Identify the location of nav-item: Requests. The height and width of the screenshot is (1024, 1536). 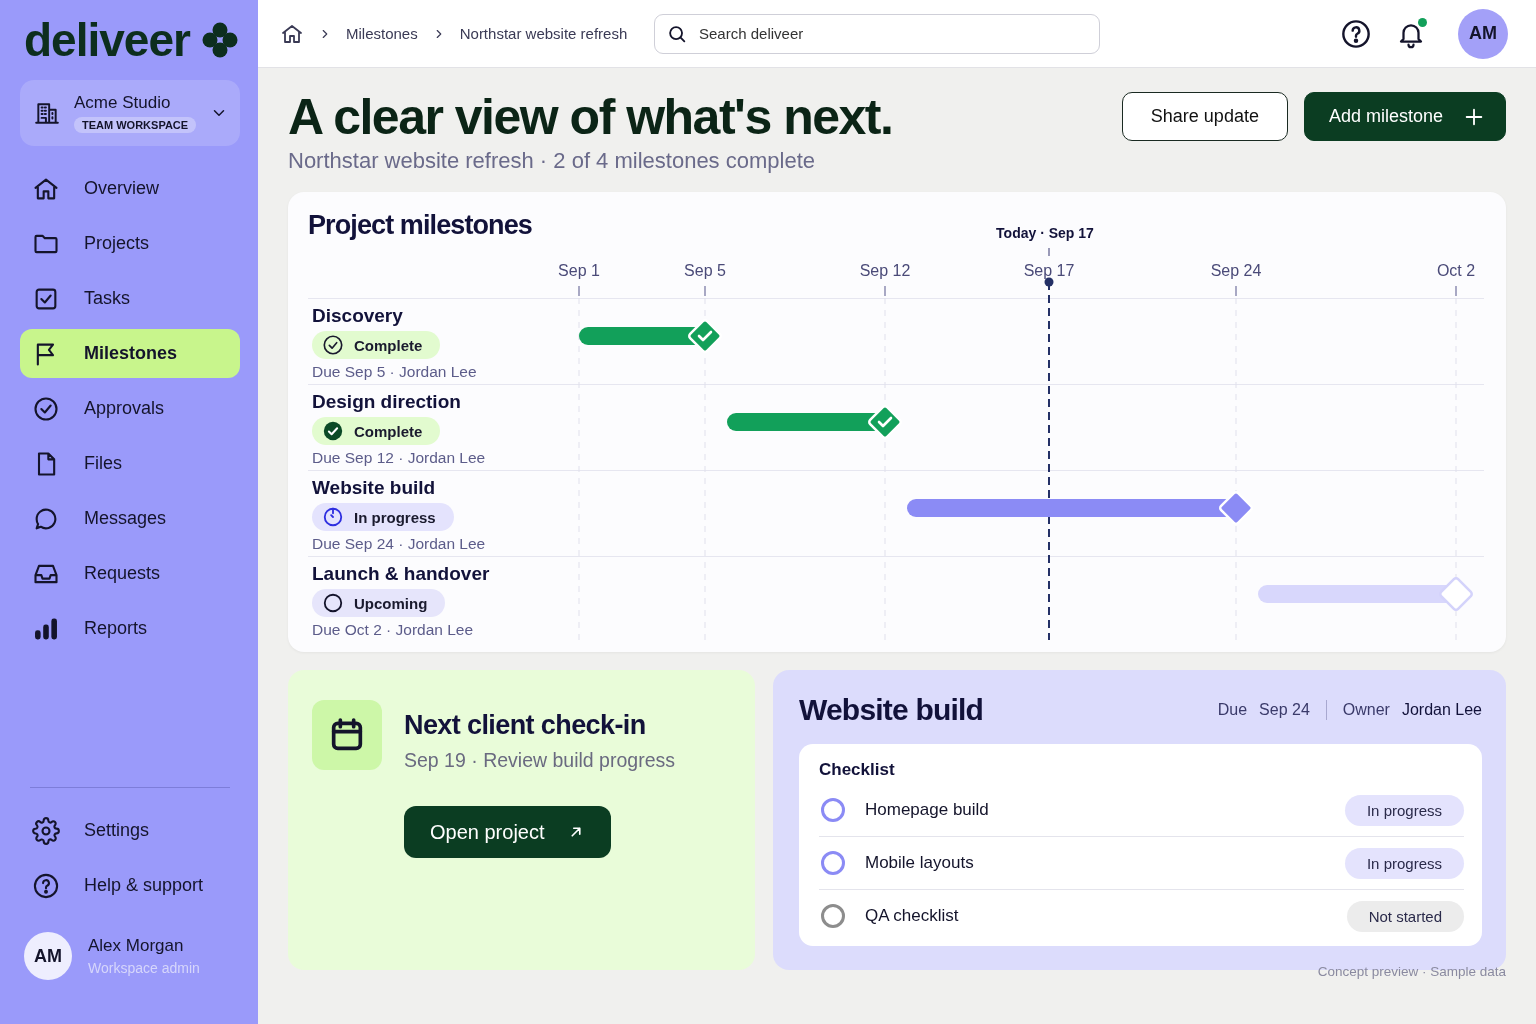
(130, 573).